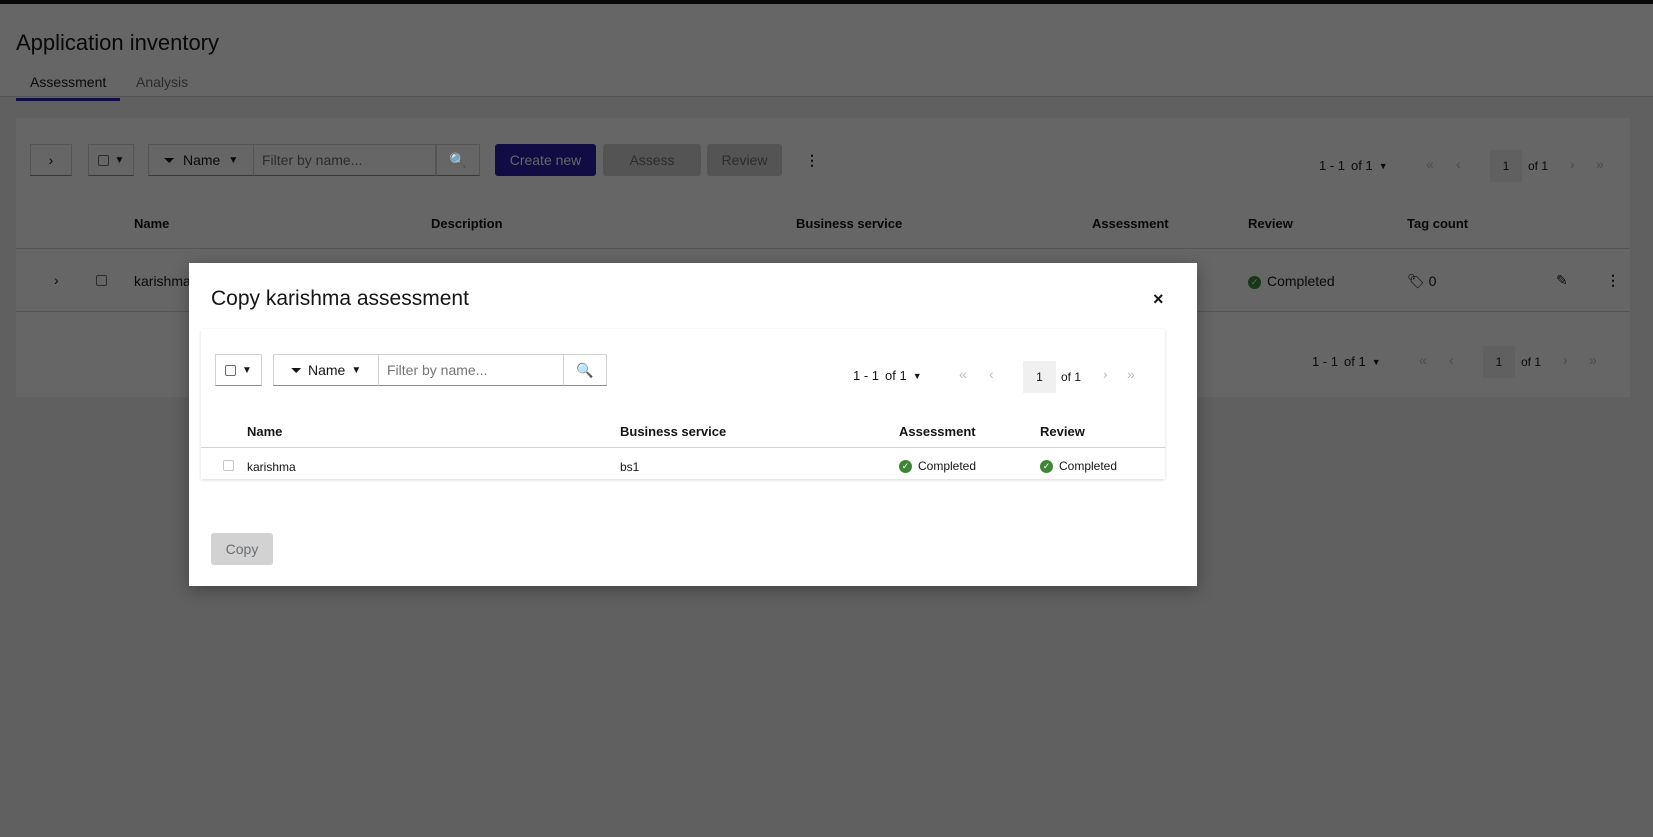 This screenshot has width=1653, height=837. I want to click on tab-analysis: Analysis, so click(162, 87).